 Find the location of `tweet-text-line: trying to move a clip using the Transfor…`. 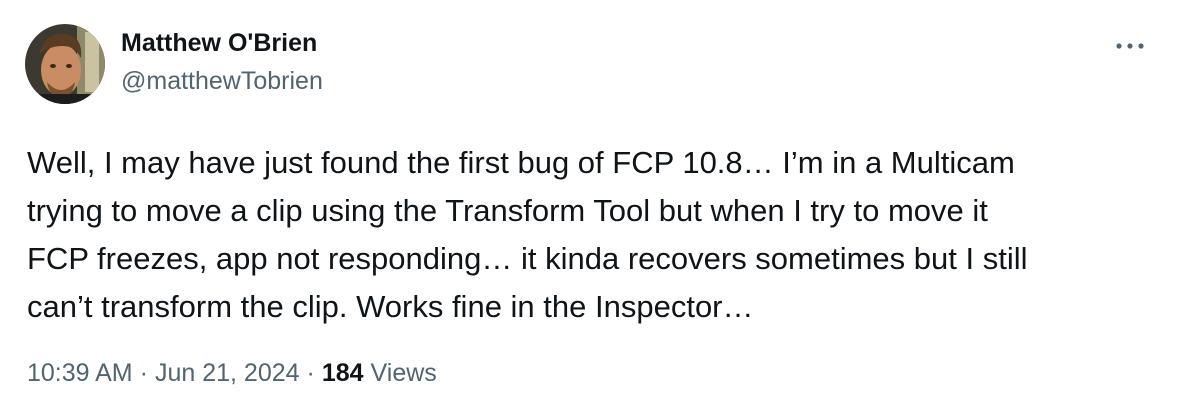

tweet-text-line: trying to move a clip using the Transfor… is located at coordinates (507, 210).